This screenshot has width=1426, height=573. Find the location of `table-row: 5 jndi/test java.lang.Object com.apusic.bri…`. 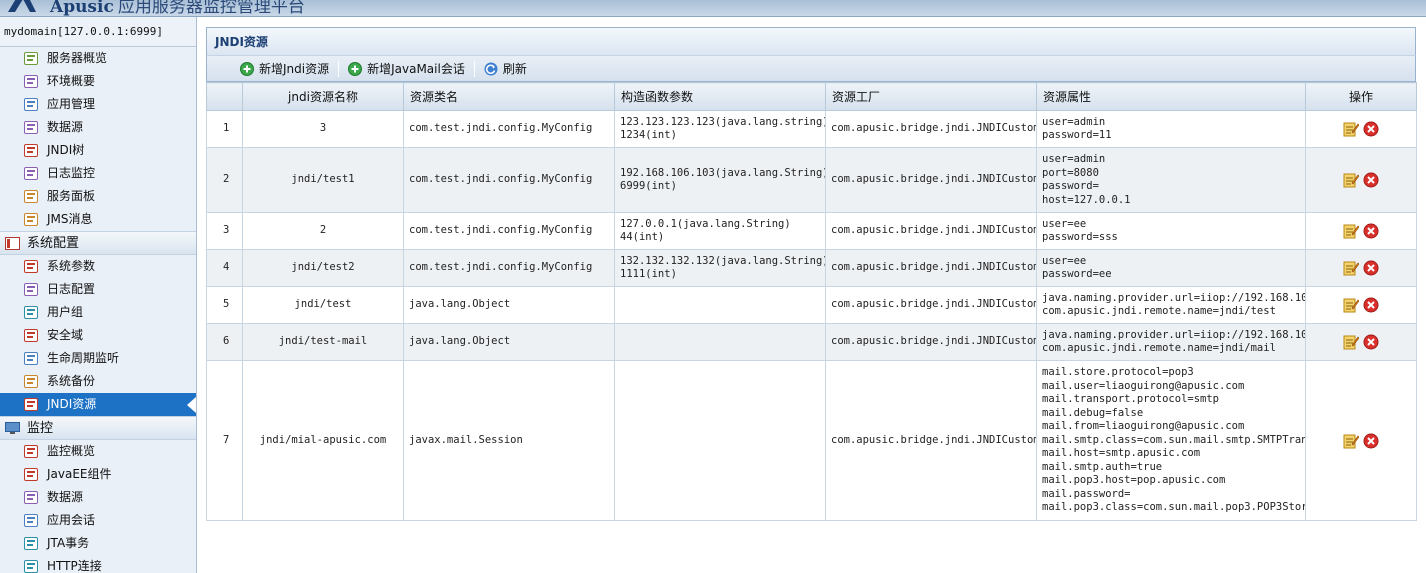

table-row: 5 jndi/test java.lang.Object com.apusic.bri… is located at coordinates (811, 305).